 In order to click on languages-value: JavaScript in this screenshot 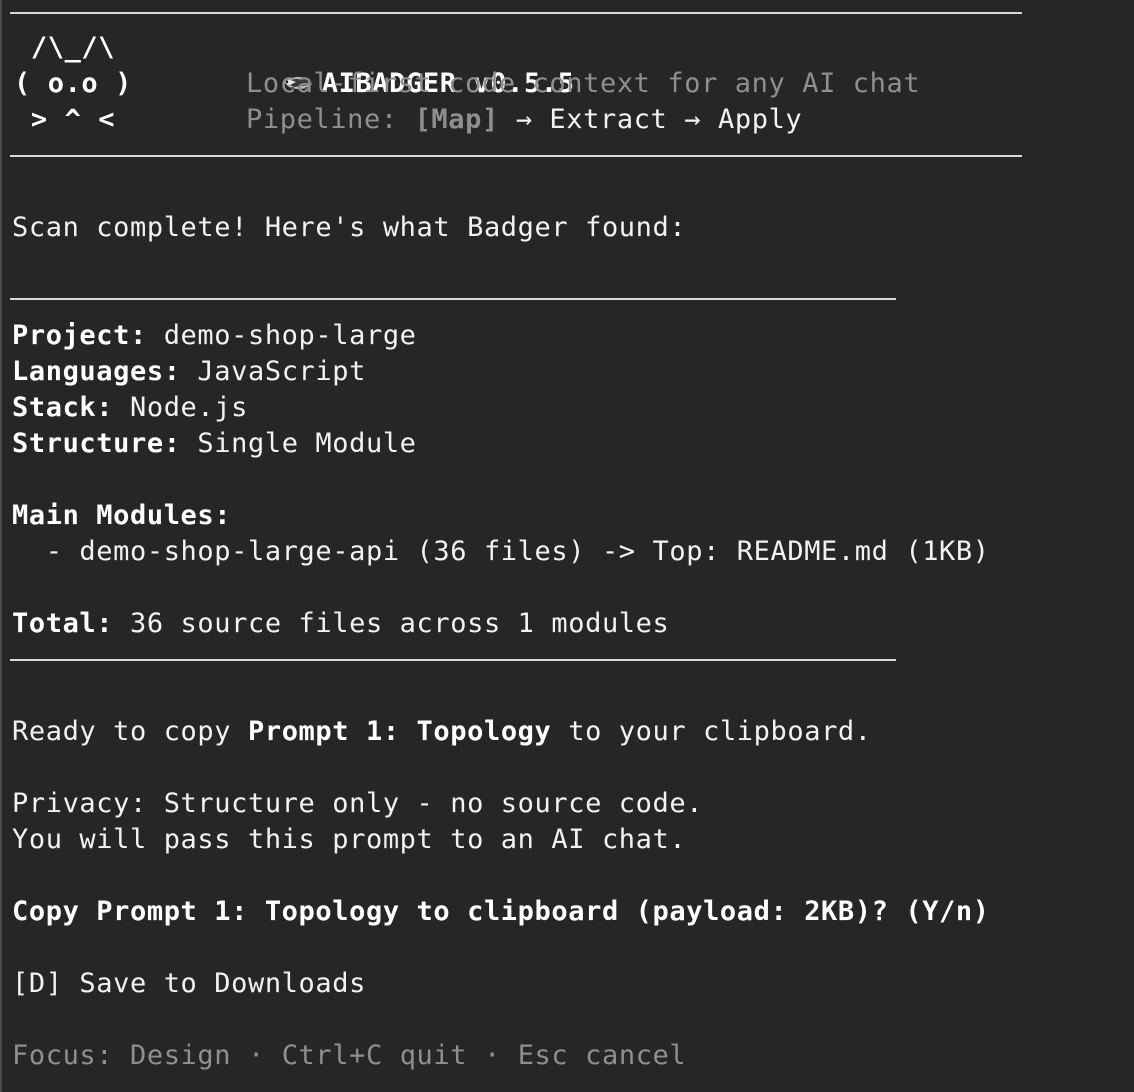, I will do `click(273, 371)`.